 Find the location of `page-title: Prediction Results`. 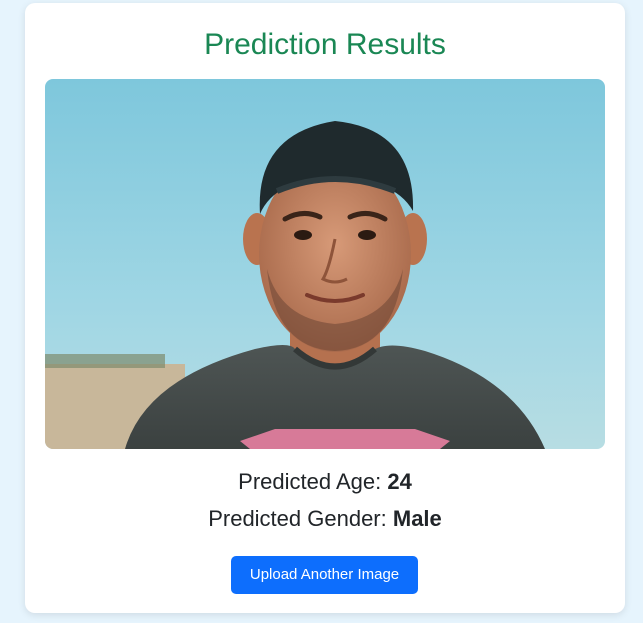

page-title: Prediction Results is located at coordinates (325, 44).